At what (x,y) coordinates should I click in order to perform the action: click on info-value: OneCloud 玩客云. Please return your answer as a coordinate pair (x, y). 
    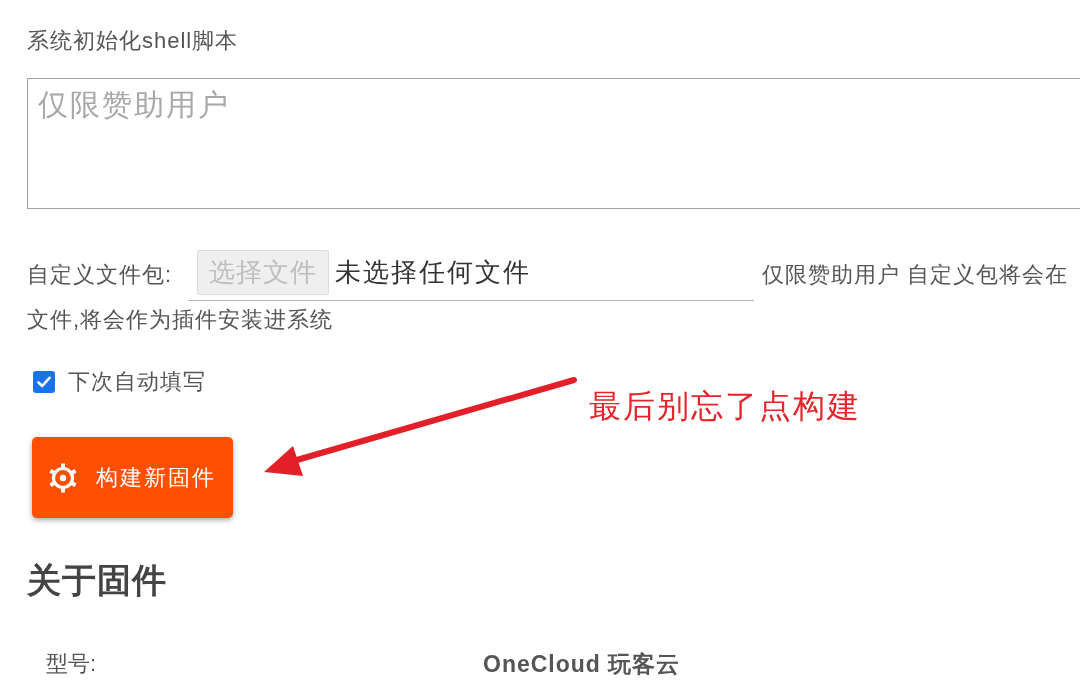
    Looking at the image, I should click on (582, 664).